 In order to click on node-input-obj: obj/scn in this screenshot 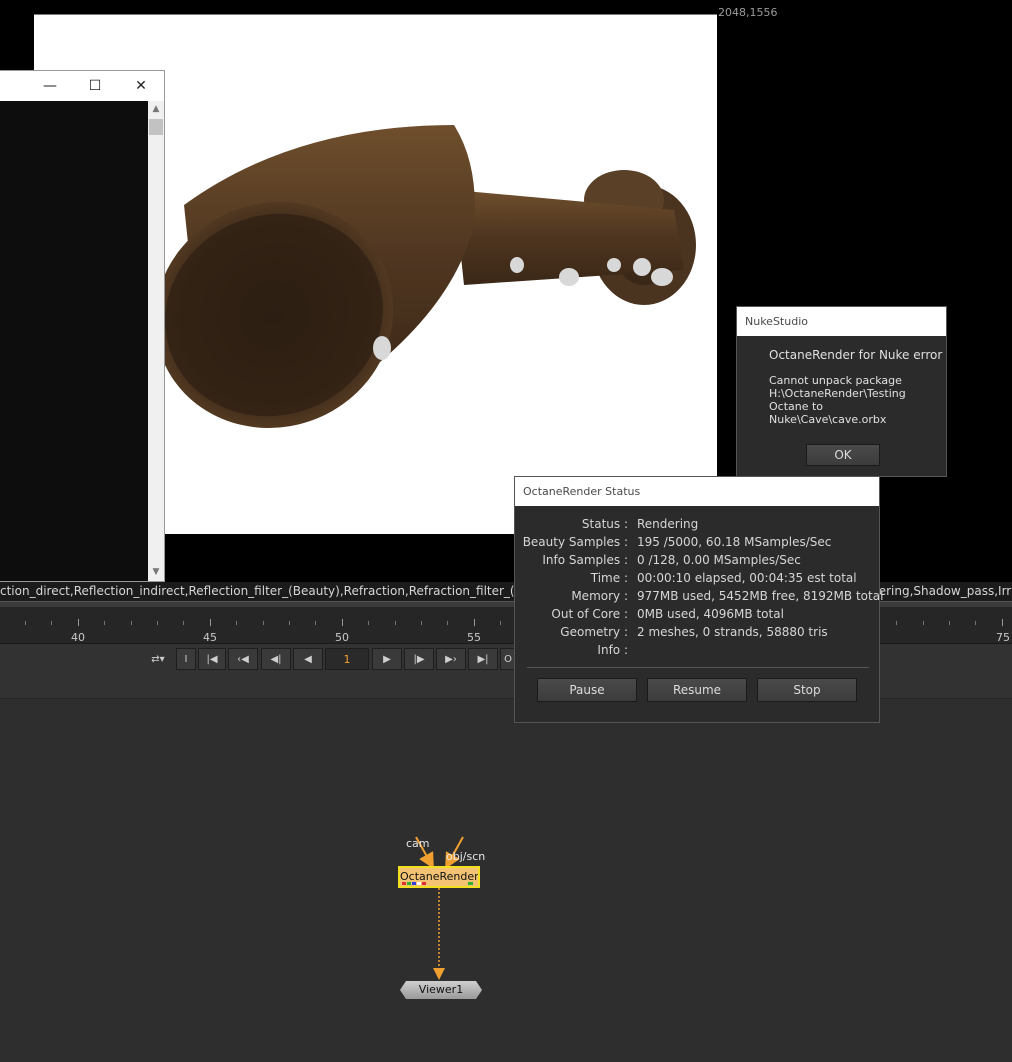, I will do `click(466, 856)`.